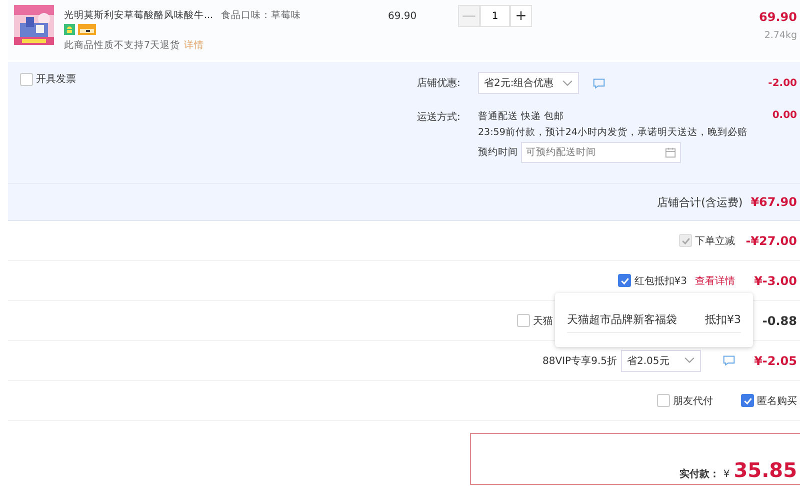 The width and height of the screenshot is (800, 486). What do you see at coordinates (622, 319) in the screenshot?
I see `coupon-name: 天猫超市品牌新客福袋` at bounding box center [622, 319].